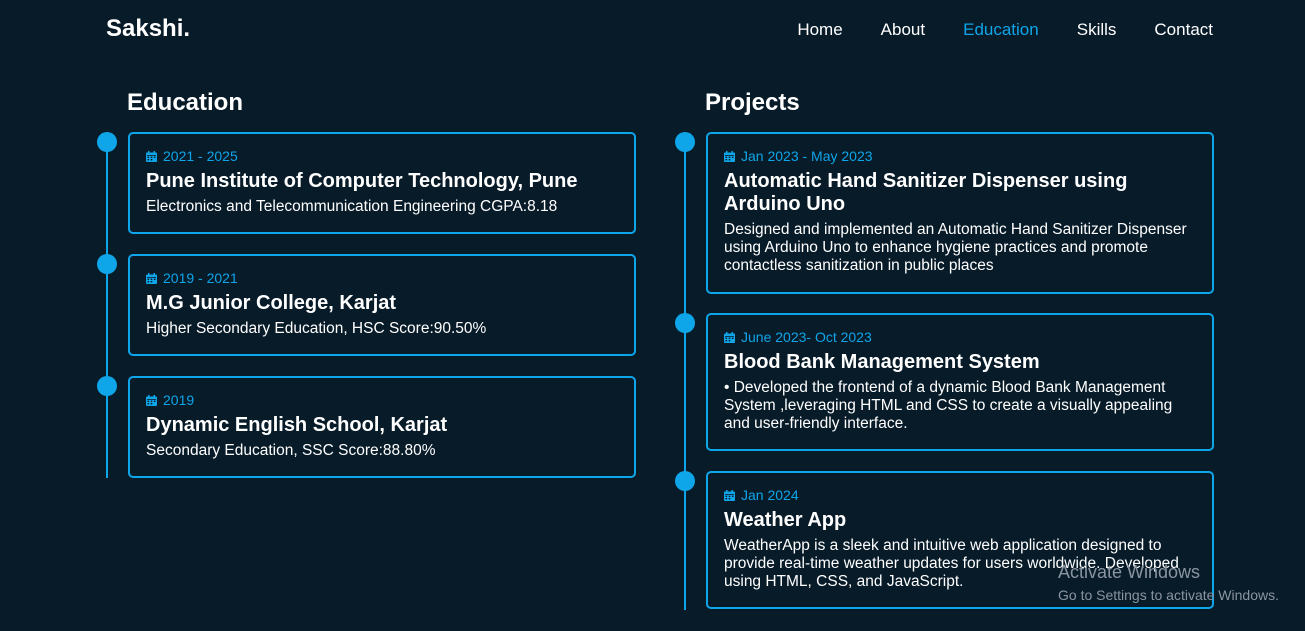 The width and height of the screenshot is (1305, 631). I want to click on education-desc: Secondary Education, SSC Score:88.80%, so click(291, 450).